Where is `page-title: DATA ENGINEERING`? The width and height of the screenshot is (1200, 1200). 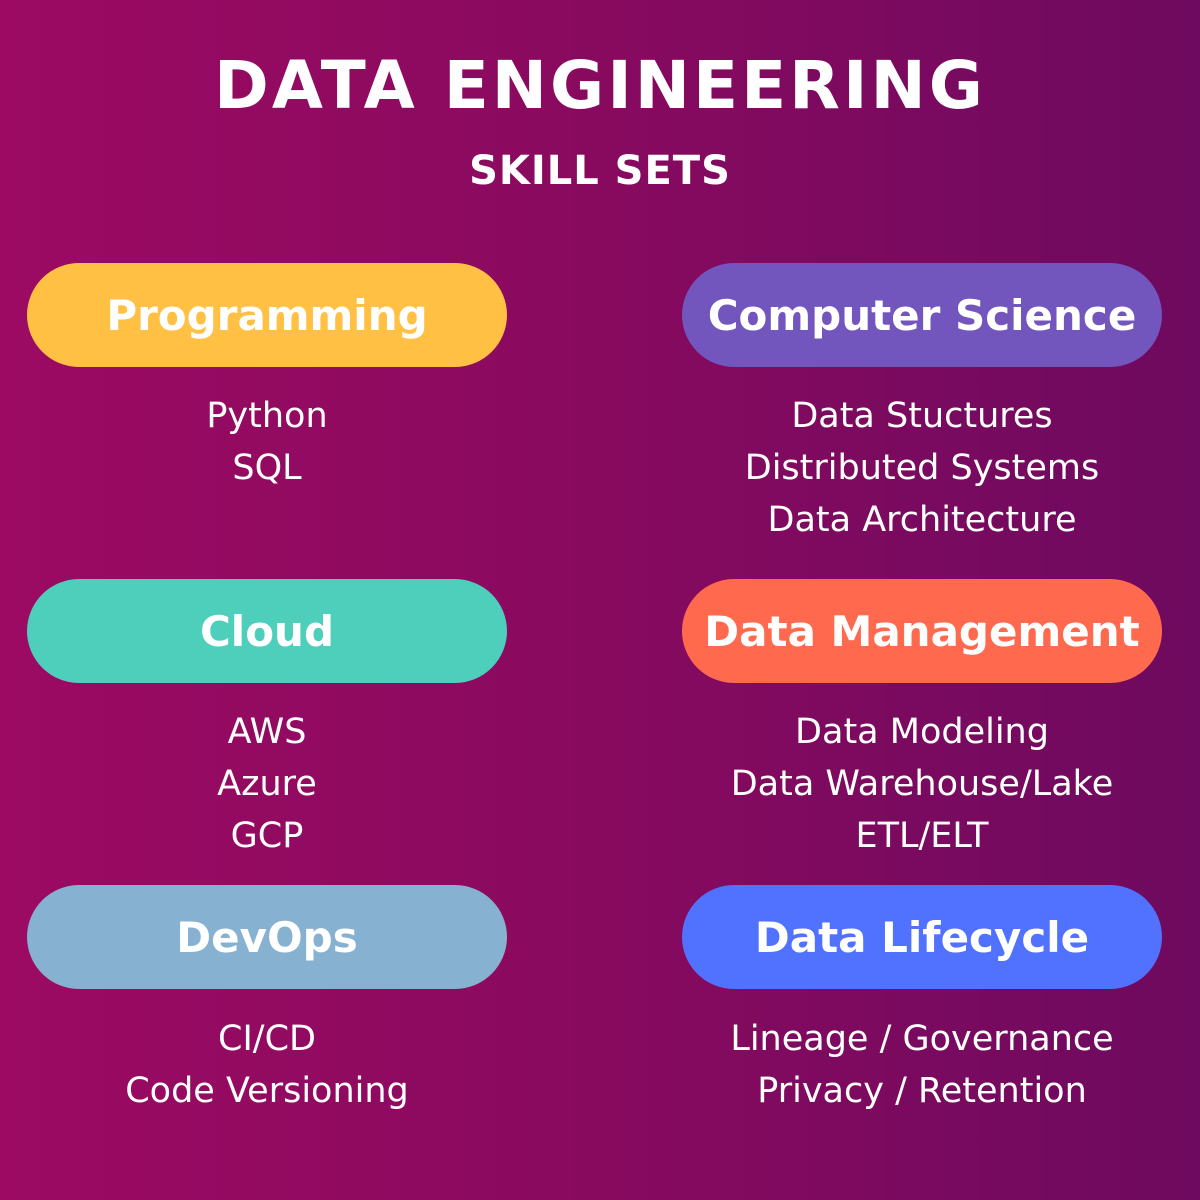 page-title: DATA ENGINEERING is located at coordinates (600, 85).